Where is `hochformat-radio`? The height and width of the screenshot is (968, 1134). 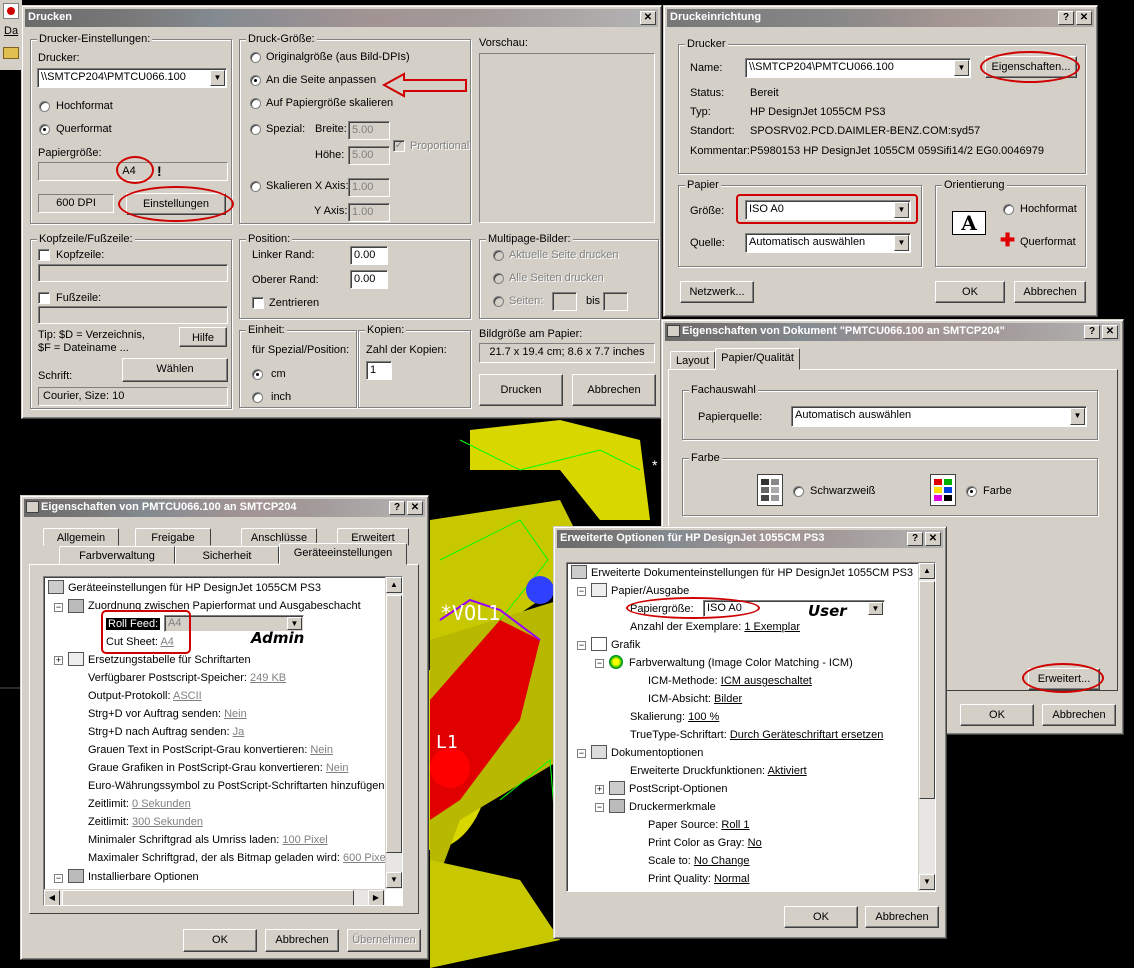
hochformat-radio is located at coordinates (44, 106).